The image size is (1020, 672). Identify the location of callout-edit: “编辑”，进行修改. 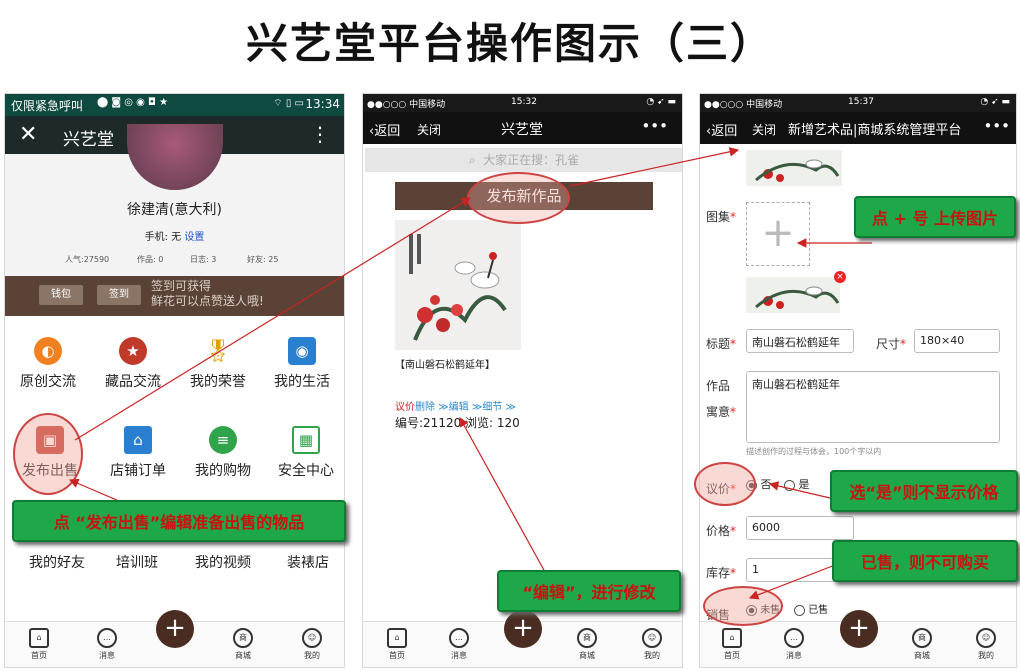
(589, 591).